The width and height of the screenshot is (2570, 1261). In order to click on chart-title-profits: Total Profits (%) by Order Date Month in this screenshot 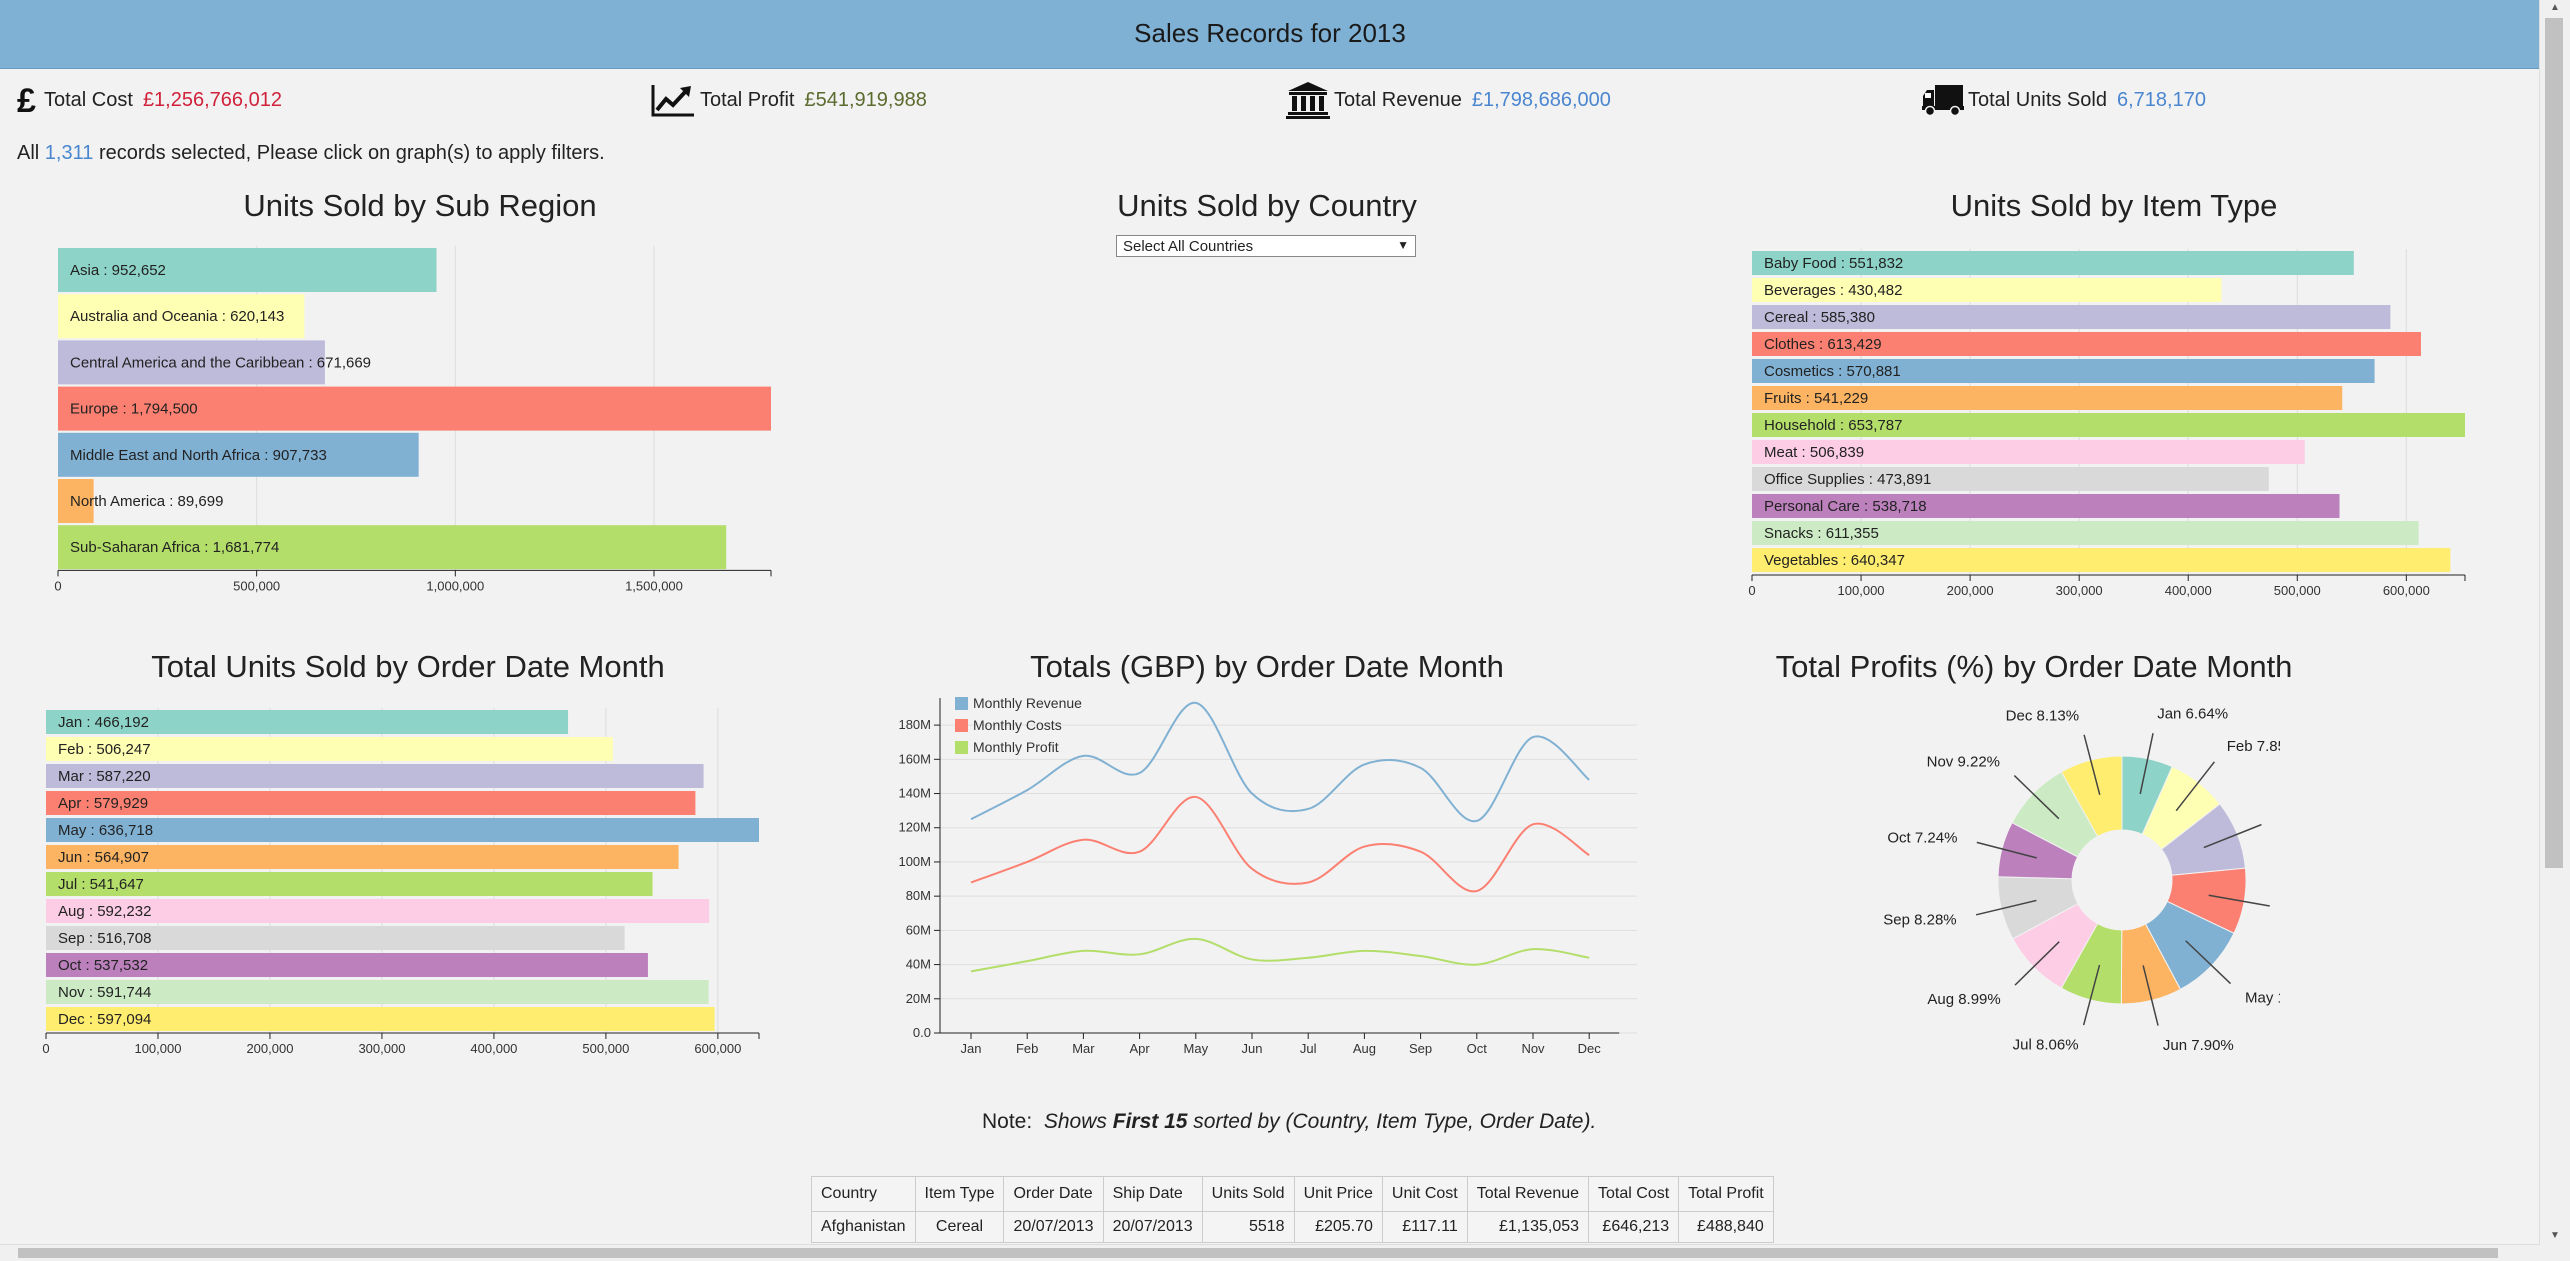, I will do `click(2034, 666)`.